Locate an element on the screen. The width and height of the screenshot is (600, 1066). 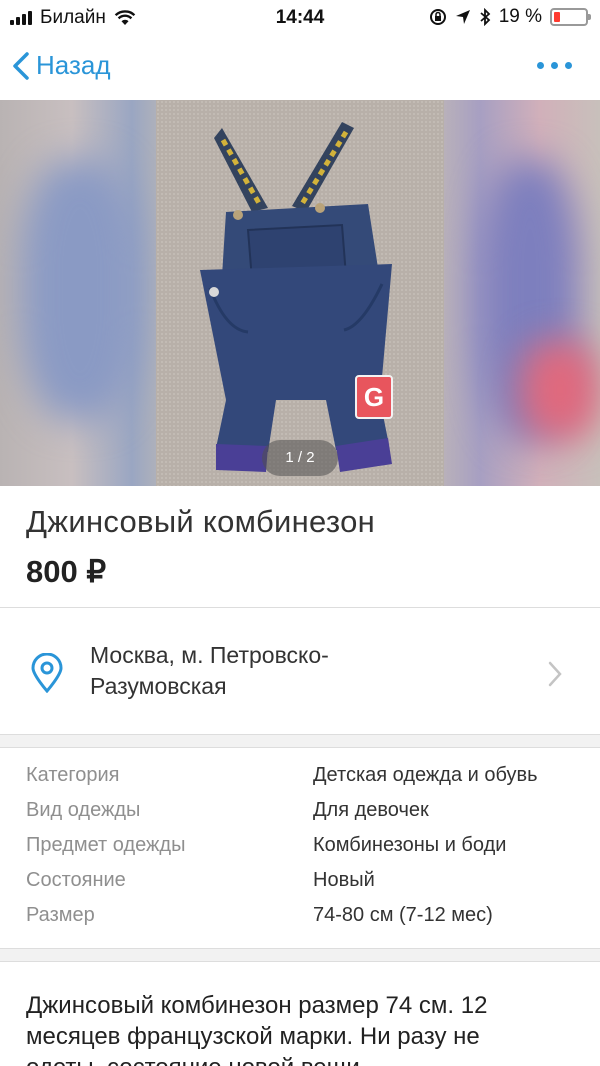
denim-overalls-photo: G is located at coordinates (296, 297).